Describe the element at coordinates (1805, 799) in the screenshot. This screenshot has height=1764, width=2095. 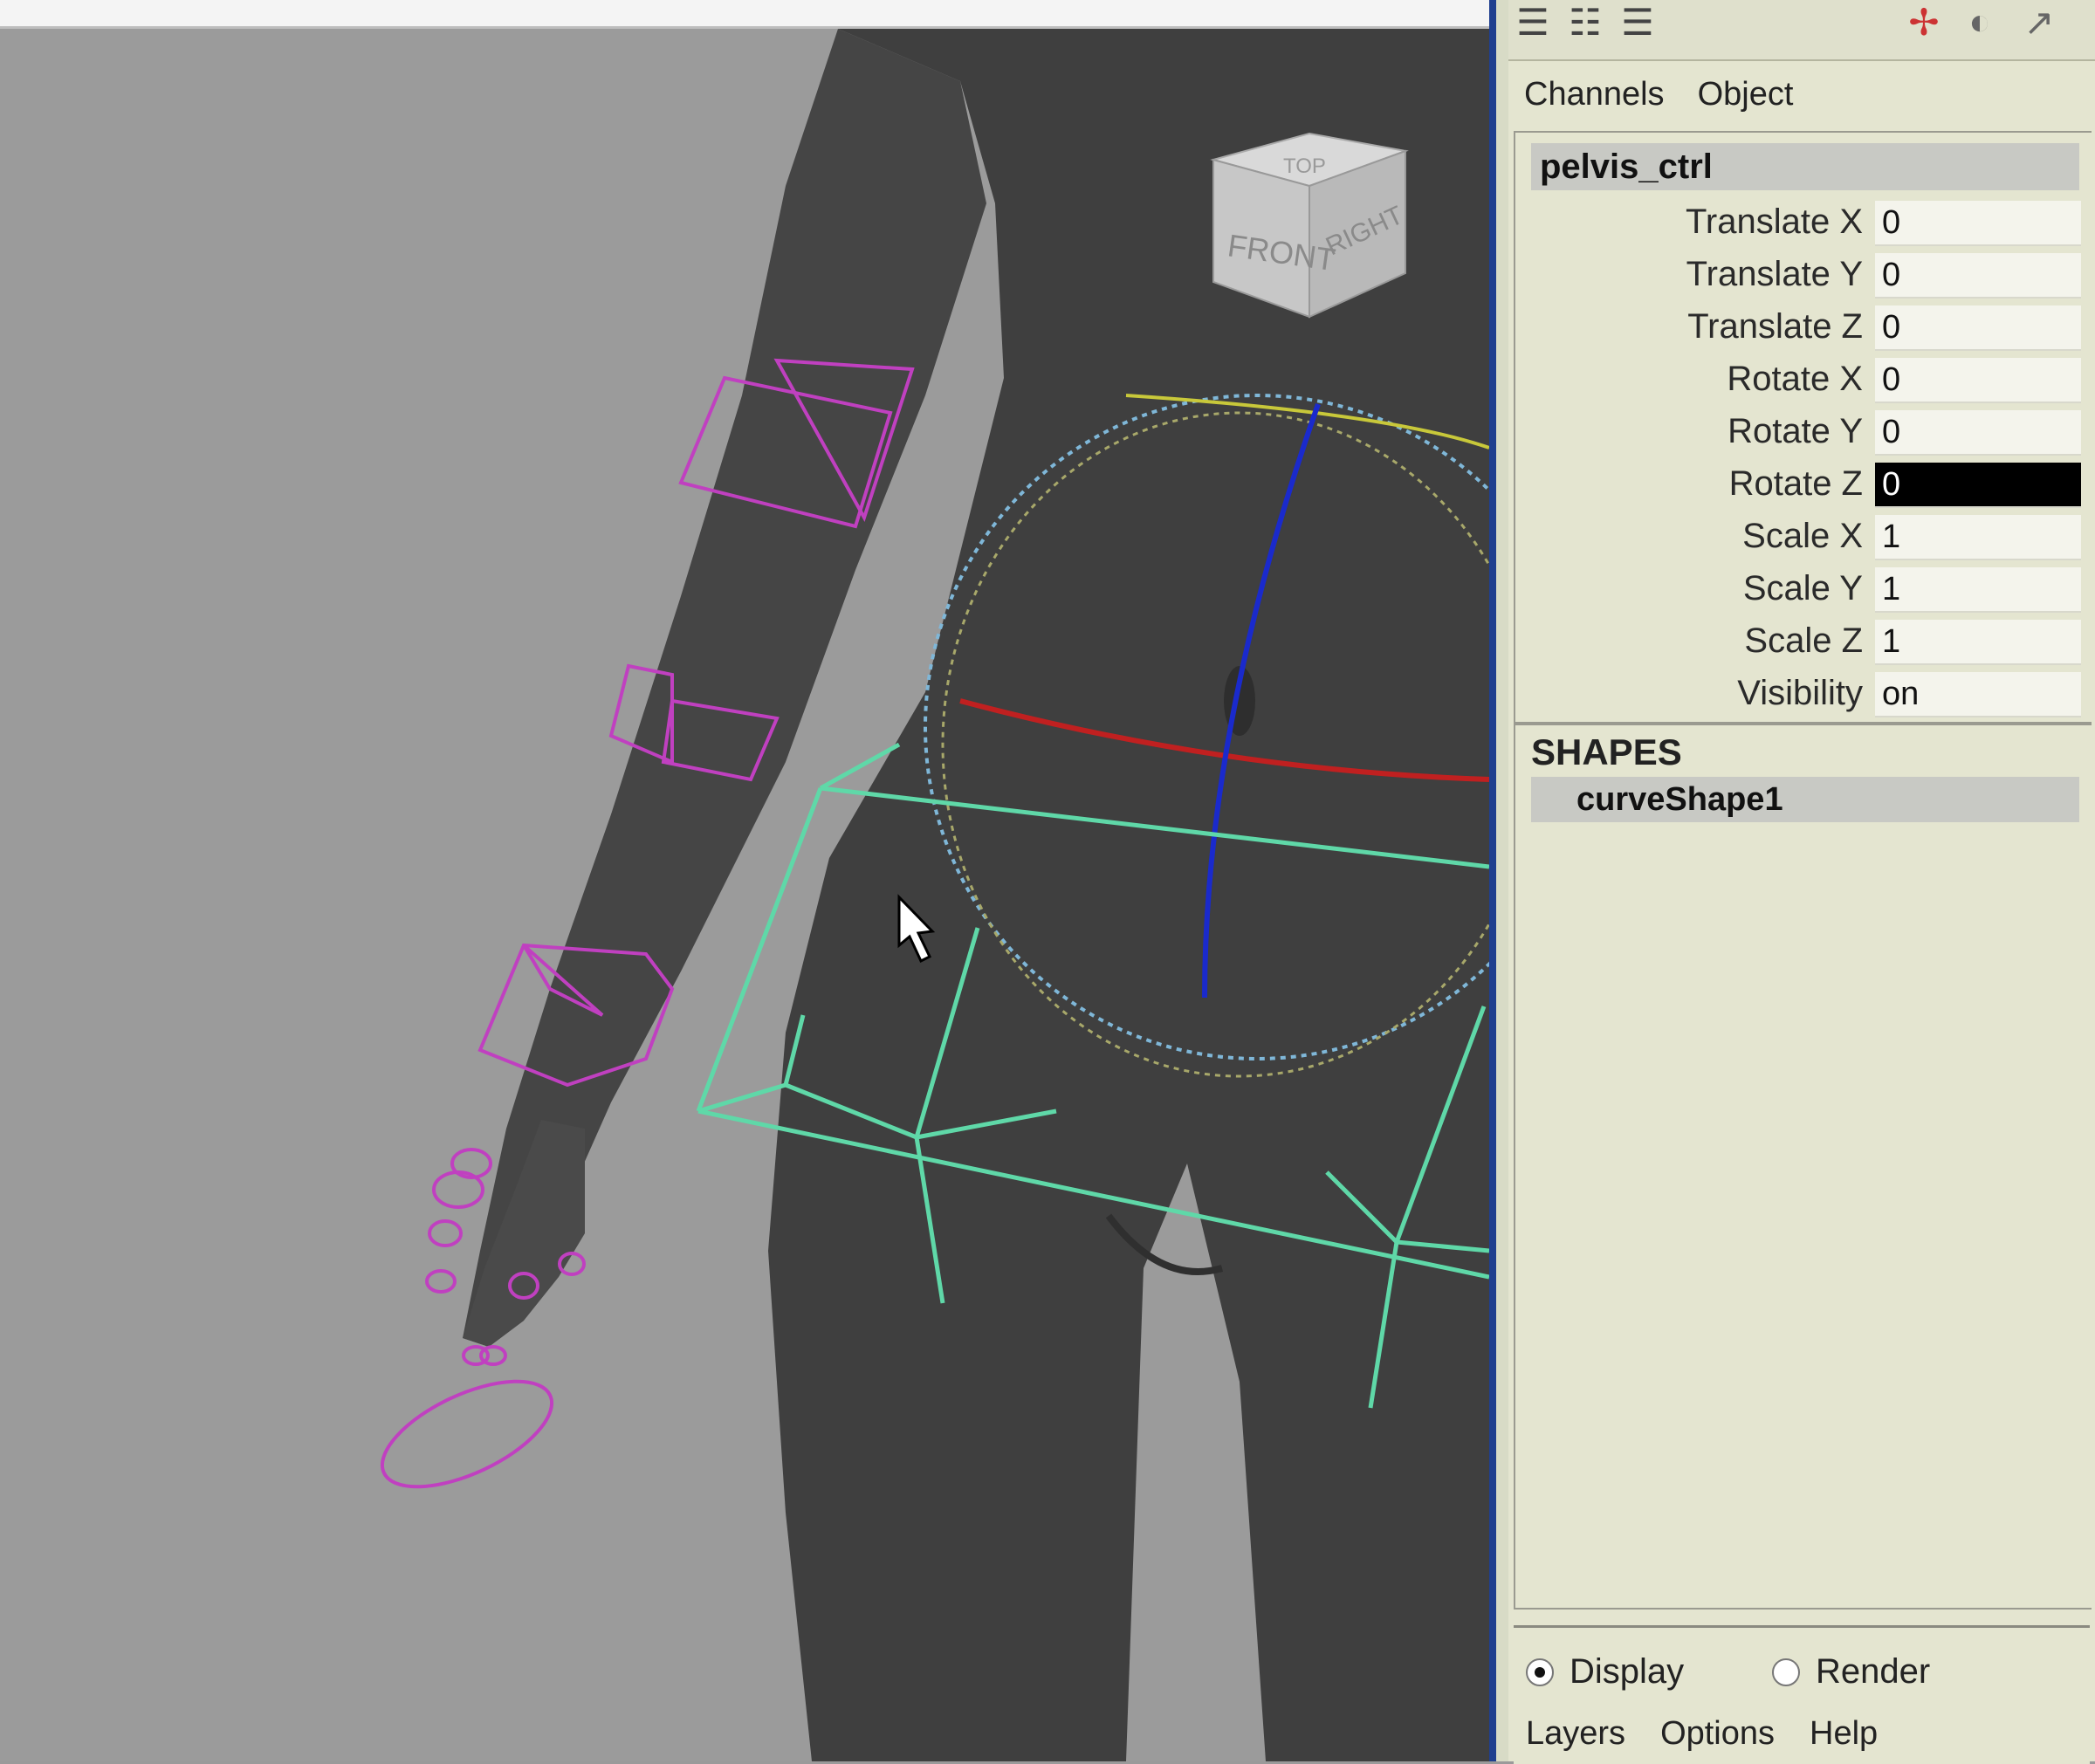
I see `shape-item: curveShape1` at that location.